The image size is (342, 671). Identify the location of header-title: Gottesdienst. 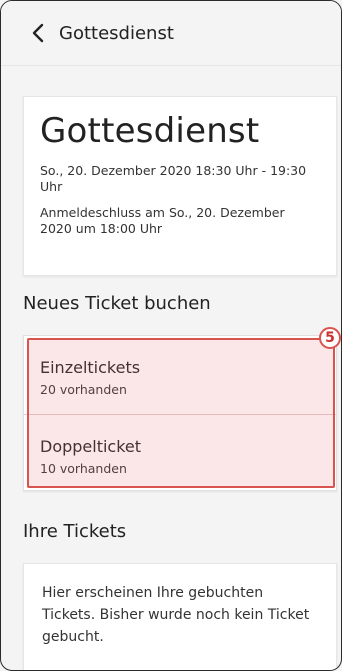
(116, 33).